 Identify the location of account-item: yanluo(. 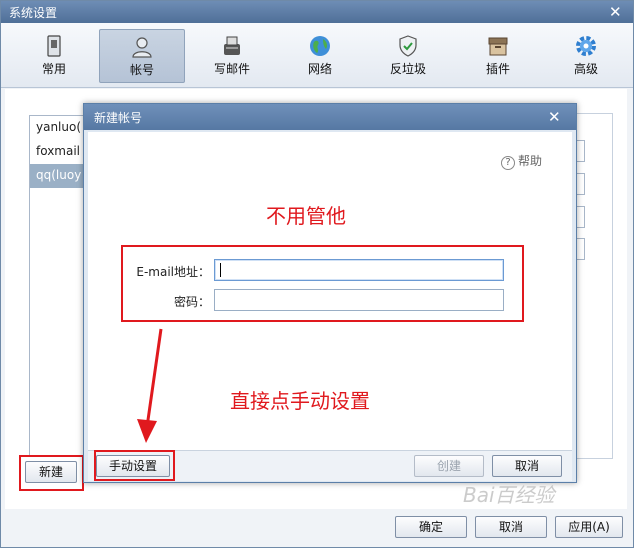
(60, 128).